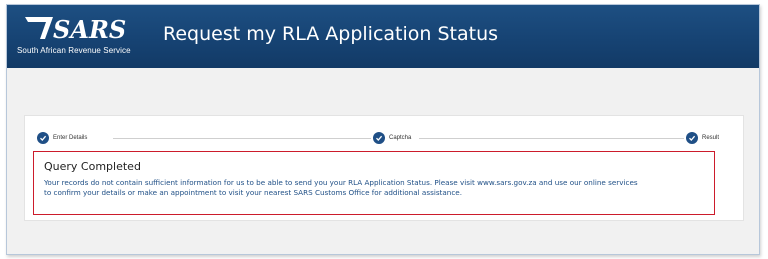 This screenshot has height=259, width=768. I want to click on step-enter-details: Enter Details, so click(62, 138).